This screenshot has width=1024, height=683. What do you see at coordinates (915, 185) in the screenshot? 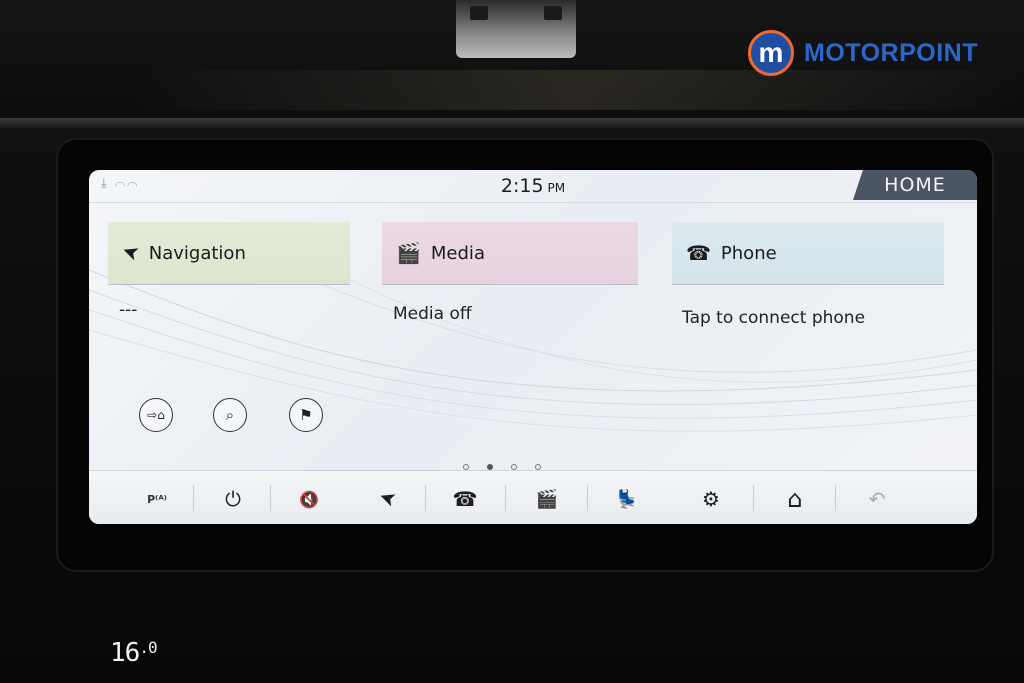
I see `home-tab: HOME` at bounding box center [915, 185].